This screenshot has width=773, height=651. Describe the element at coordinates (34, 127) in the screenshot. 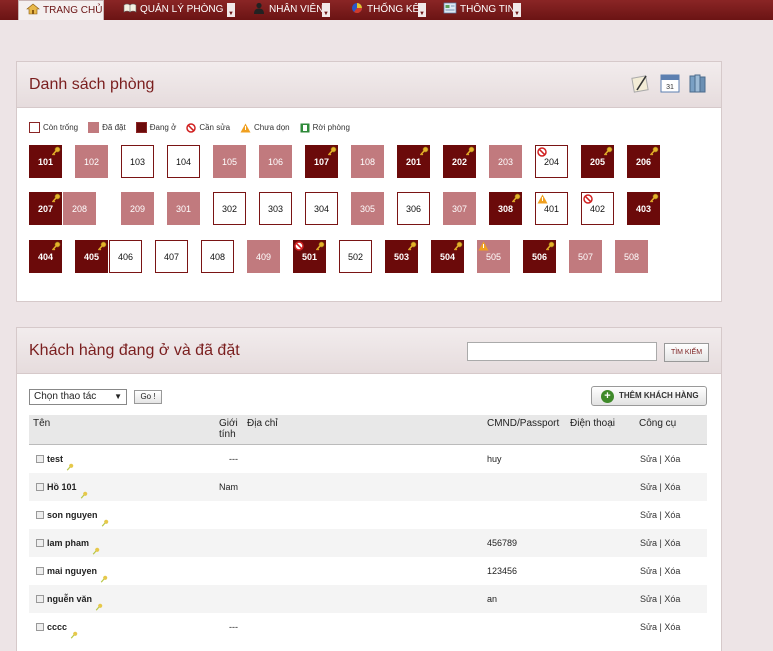

I see `legend-swatch` at that location.